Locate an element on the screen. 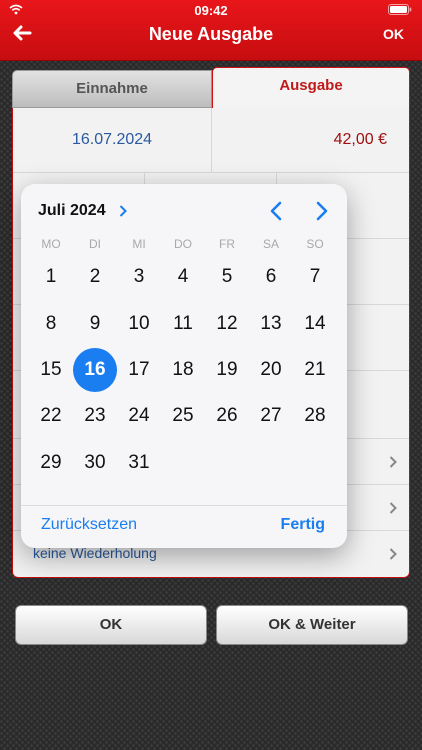 This screenshot has width=422, height=750. day-cell: 12 is located at coordinates (227, 324).